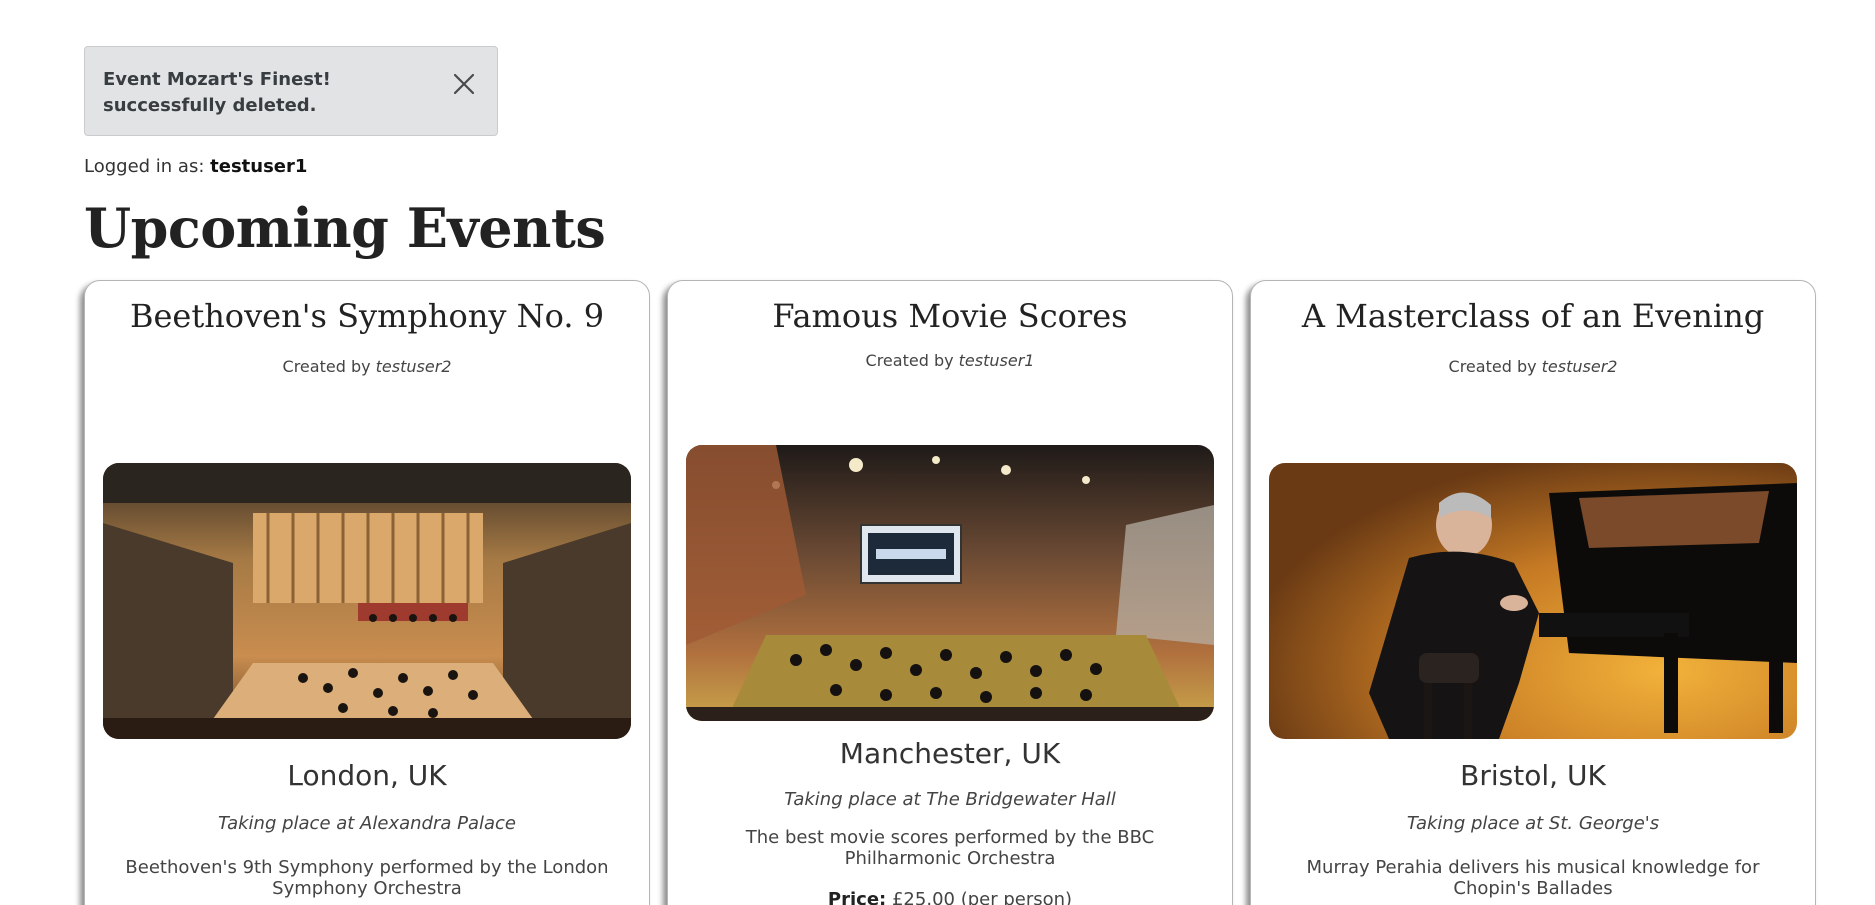 The image size is (1875, 905). Describe the element at coordinates (1533, 823) in the screenshot. I see `event-venue: Taking place at St. George's` at that location.